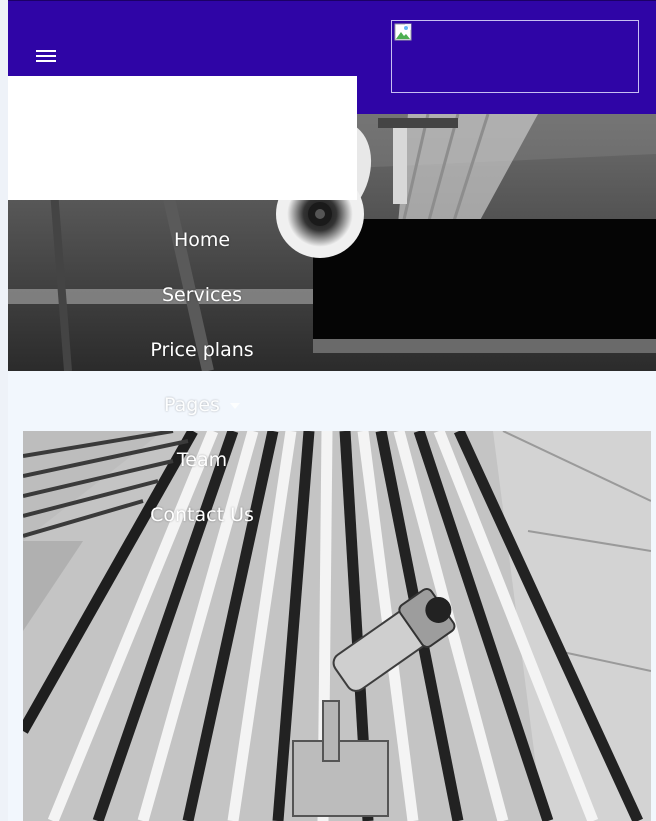 This screenshot has height=821, width=656. I want to click on nav-item-pages-label: Pages, so click(192, 405).